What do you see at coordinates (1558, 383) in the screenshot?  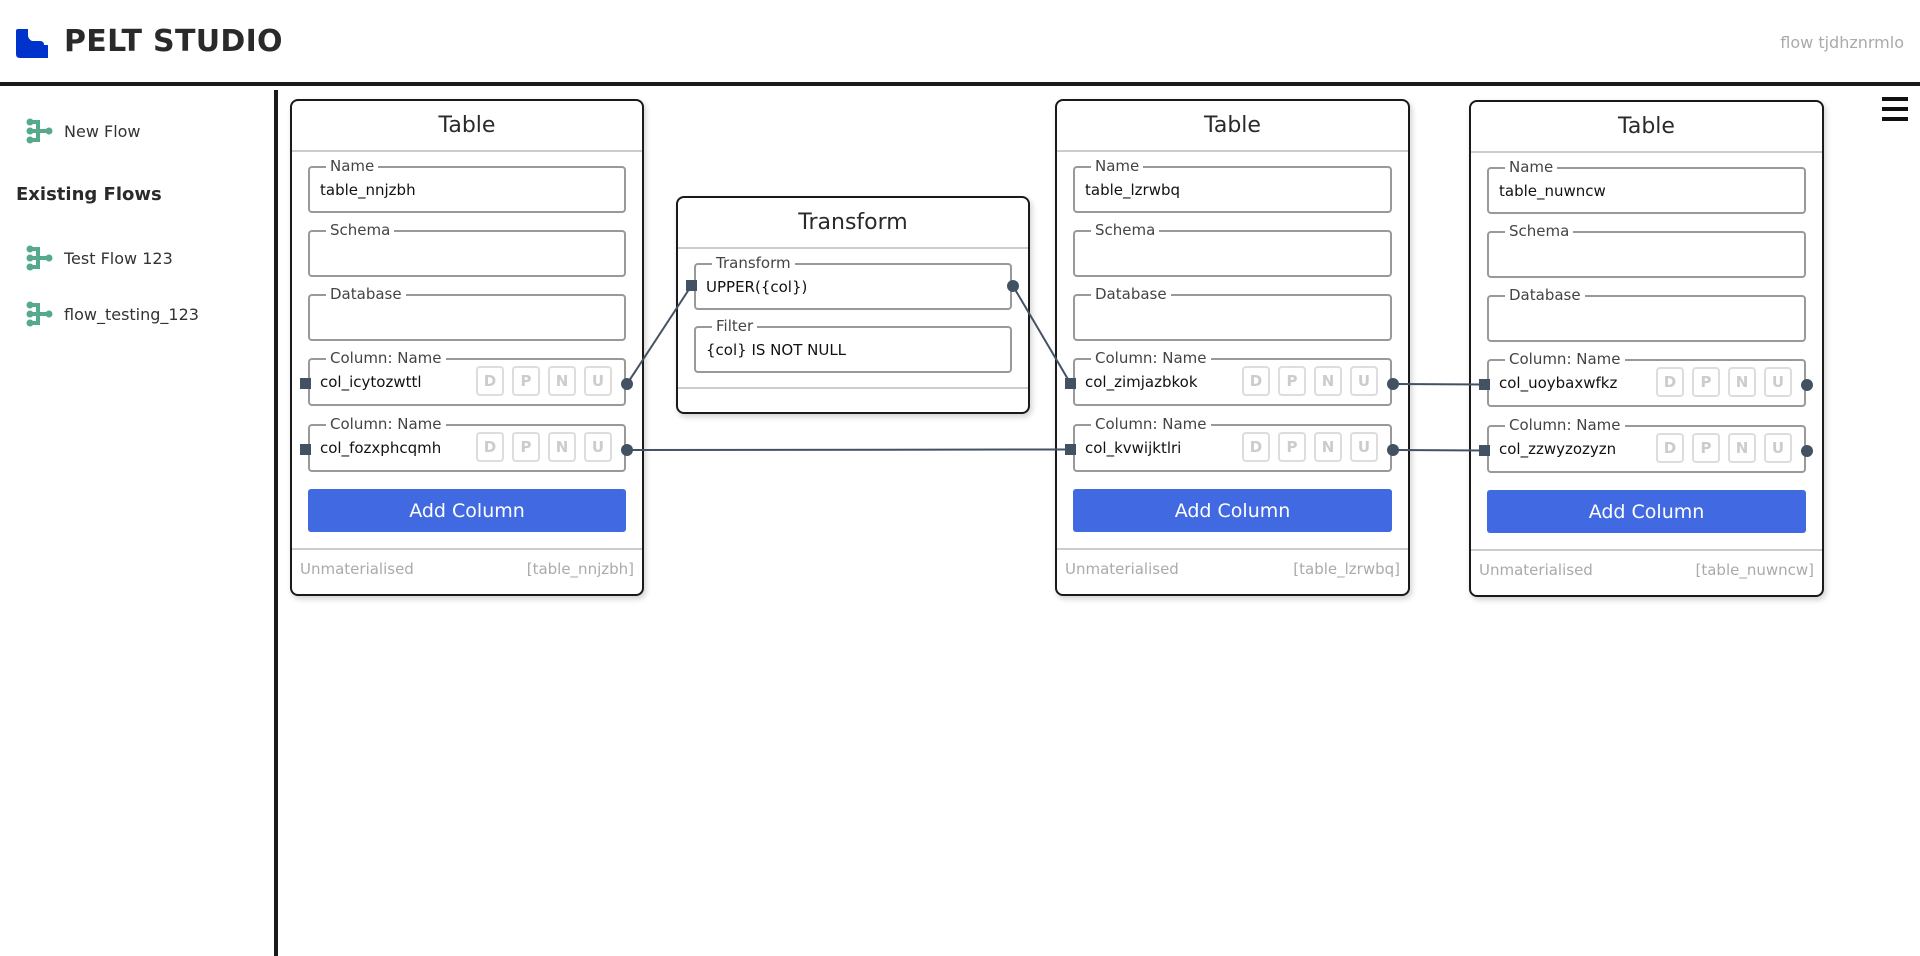 I see `column-name-value: col_uoybaxwfkz` at bounding box center [1558, 383].